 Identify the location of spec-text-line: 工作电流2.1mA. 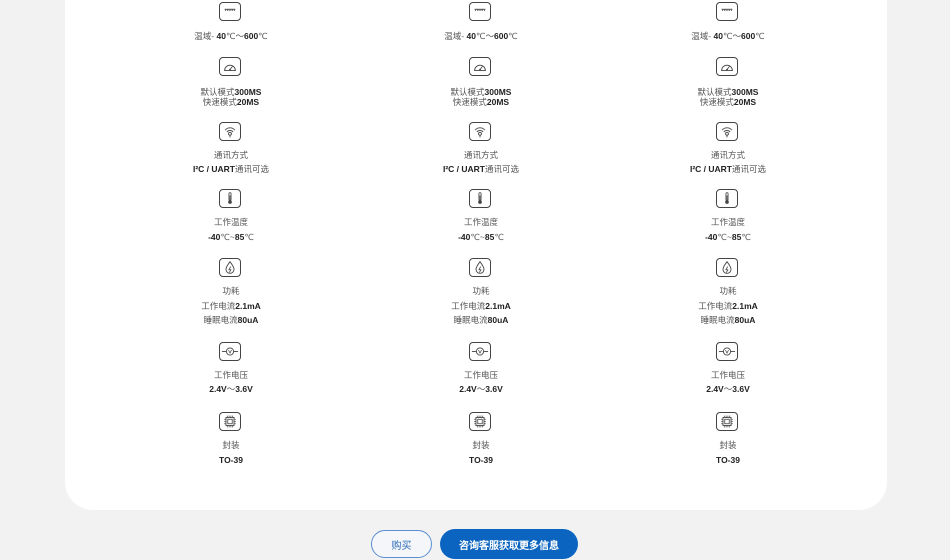
(481, 306).